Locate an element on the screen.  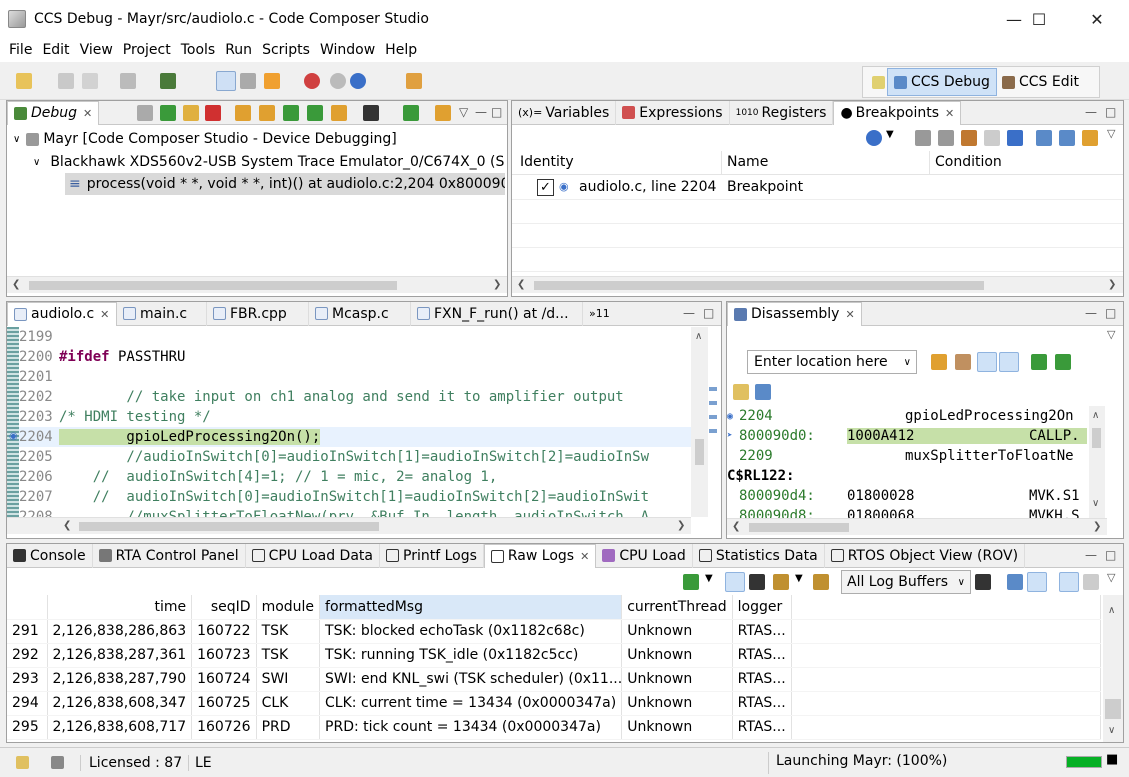
breakpoint-row: ✓ ◉ audiolo.c, line 2204 (p Breakpoint is located at coordinates (817, 188).